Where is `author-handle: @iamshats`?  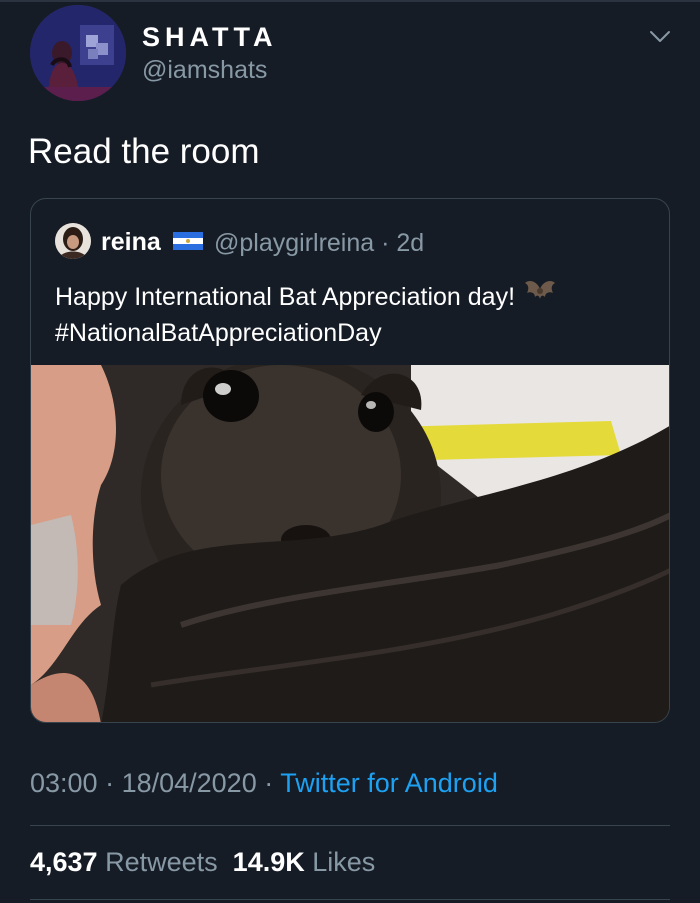
author-handle: @iamshats is located at coordinates (204, 70).